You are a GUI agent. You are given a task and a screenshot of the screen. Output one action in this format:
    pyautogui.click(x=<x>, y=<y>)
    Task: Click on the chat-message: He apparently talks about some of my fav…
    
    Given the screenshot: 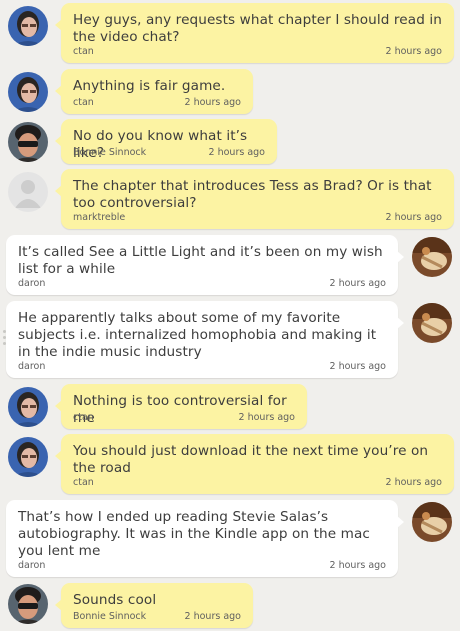 What is the action you would take?
    pyautogui.click(x=230, y=339)
    